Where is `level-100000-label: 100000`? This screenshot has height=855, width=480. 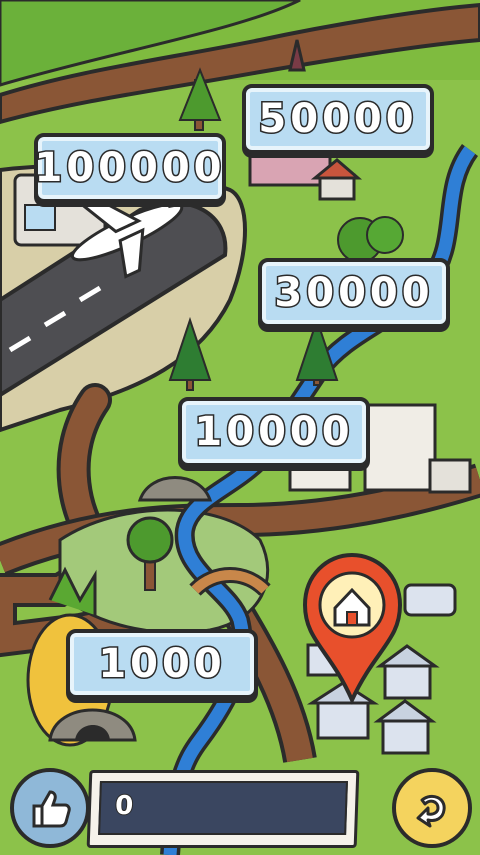
level-100000-label: 100000 is located at coordinates (129, 168).